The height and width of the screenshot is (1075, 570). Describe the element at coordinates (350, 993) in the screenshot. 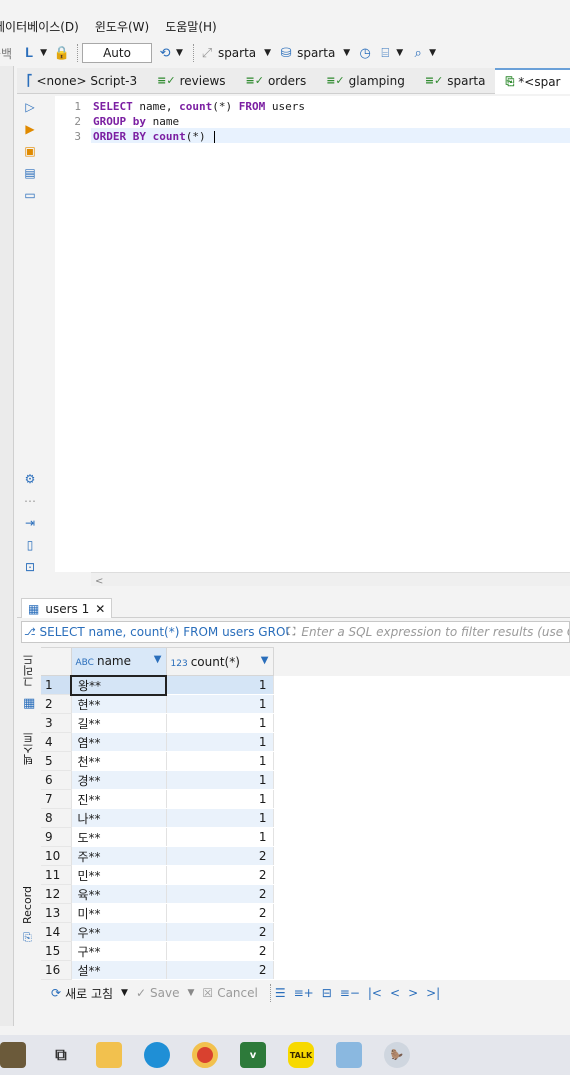

I see `delete-row-icon: ≡−` at that location.